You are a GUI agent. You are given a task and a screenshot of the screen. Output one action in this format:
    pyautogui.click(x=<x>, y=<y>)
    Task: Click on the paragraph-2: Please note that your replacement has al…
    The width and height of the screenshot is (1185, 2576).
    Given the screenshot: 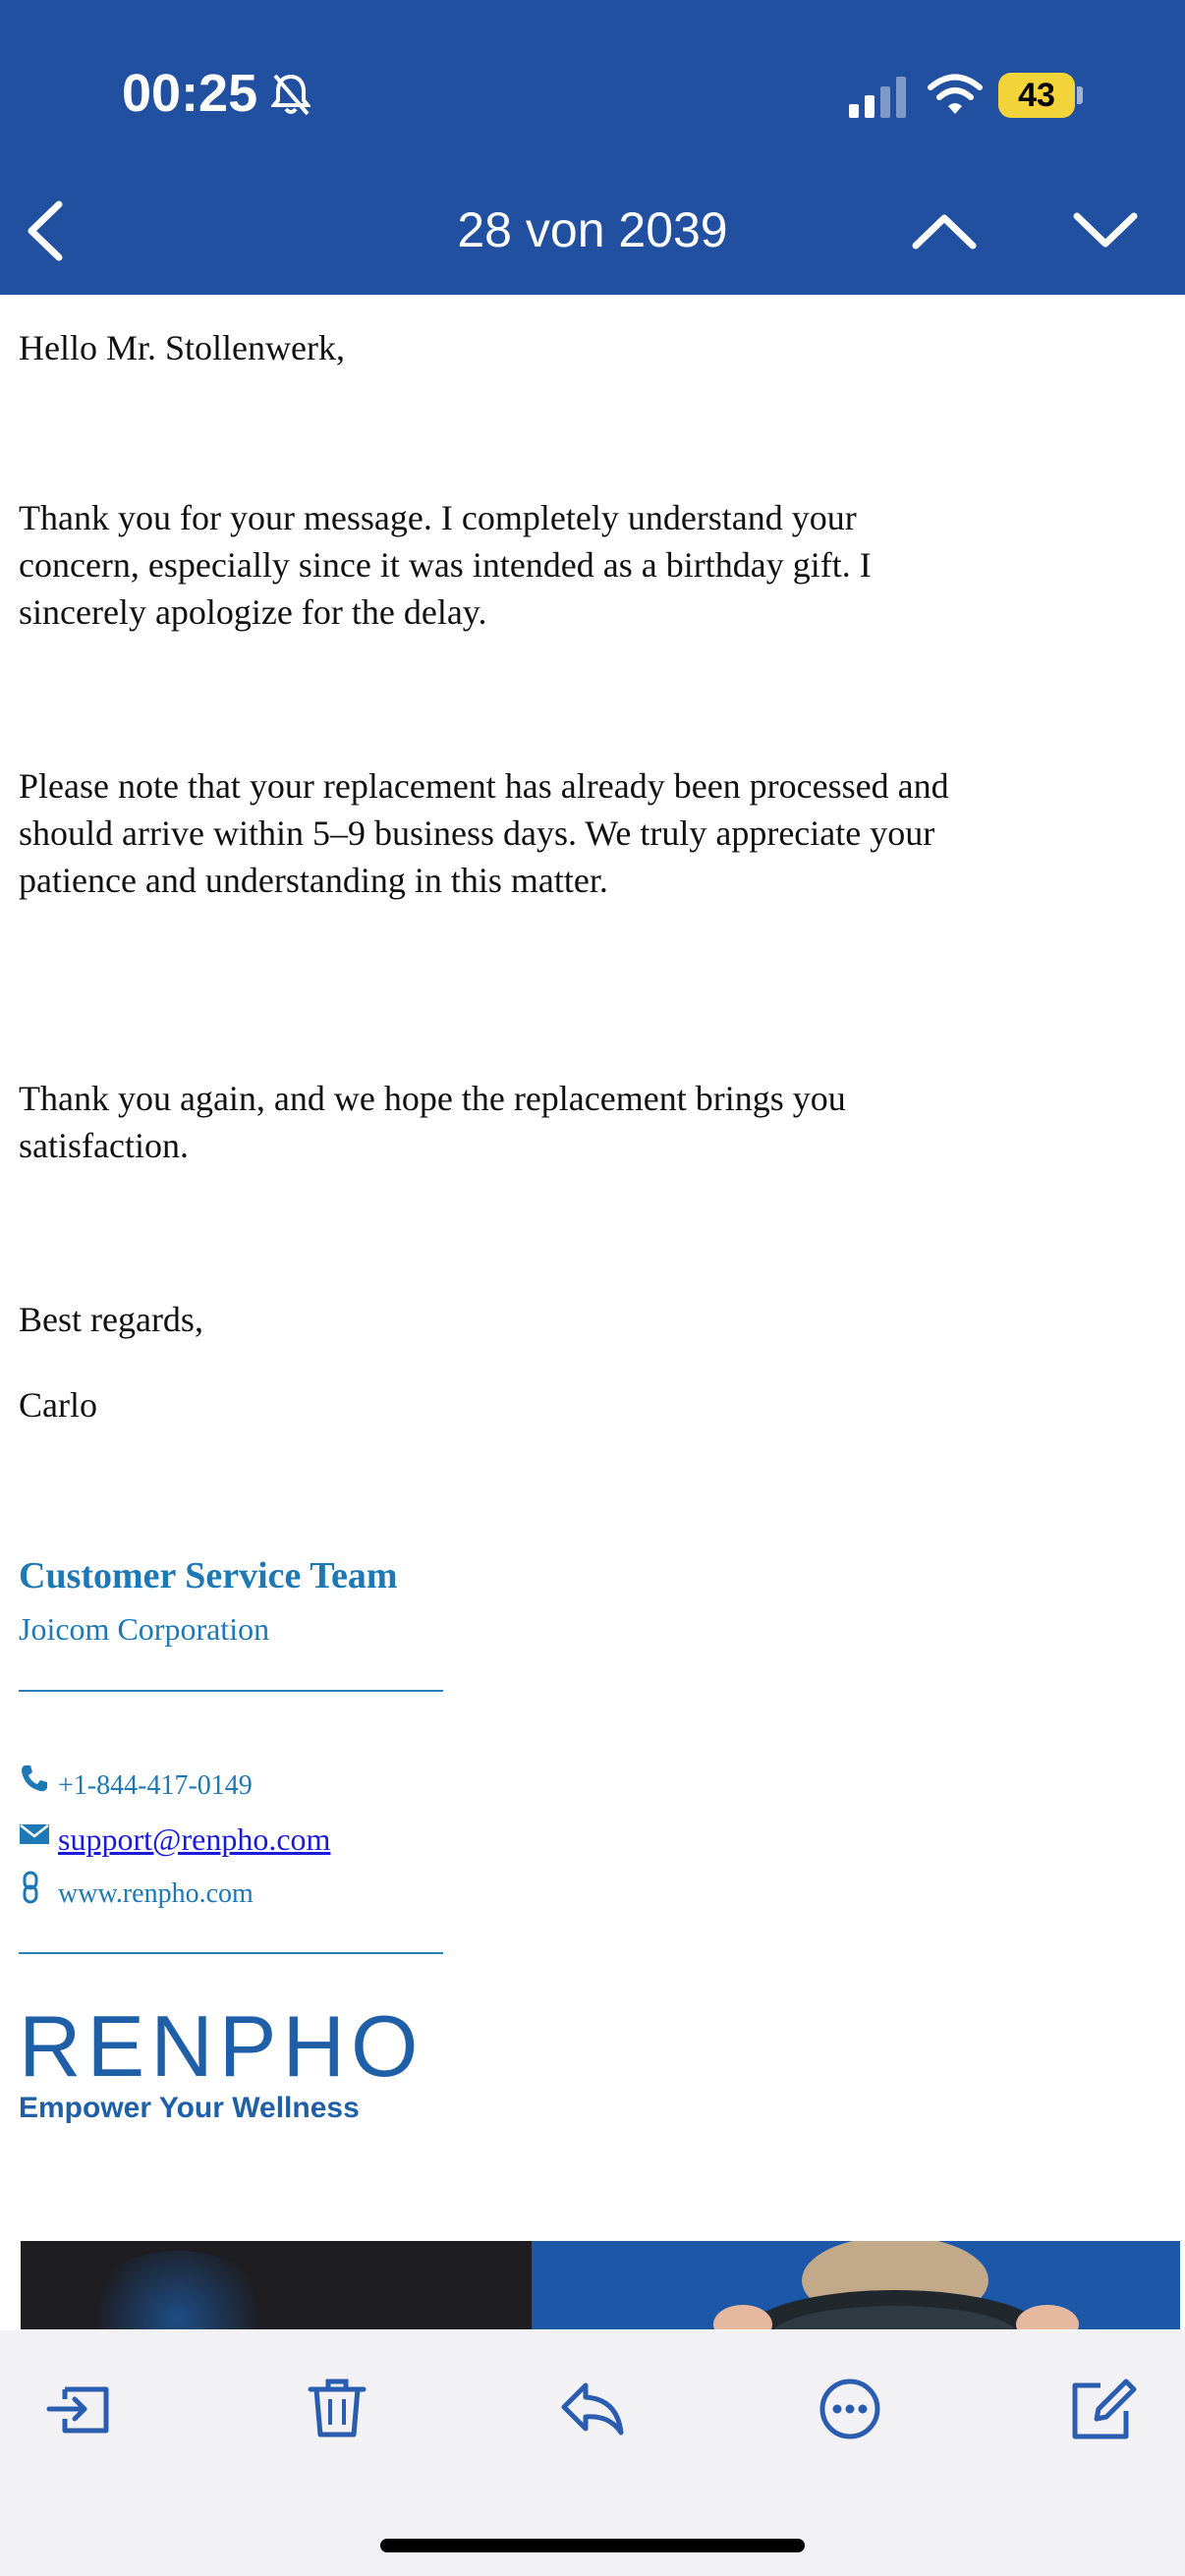 What is the action you would take?
    pyautogui.click(x=484, y=833)
    